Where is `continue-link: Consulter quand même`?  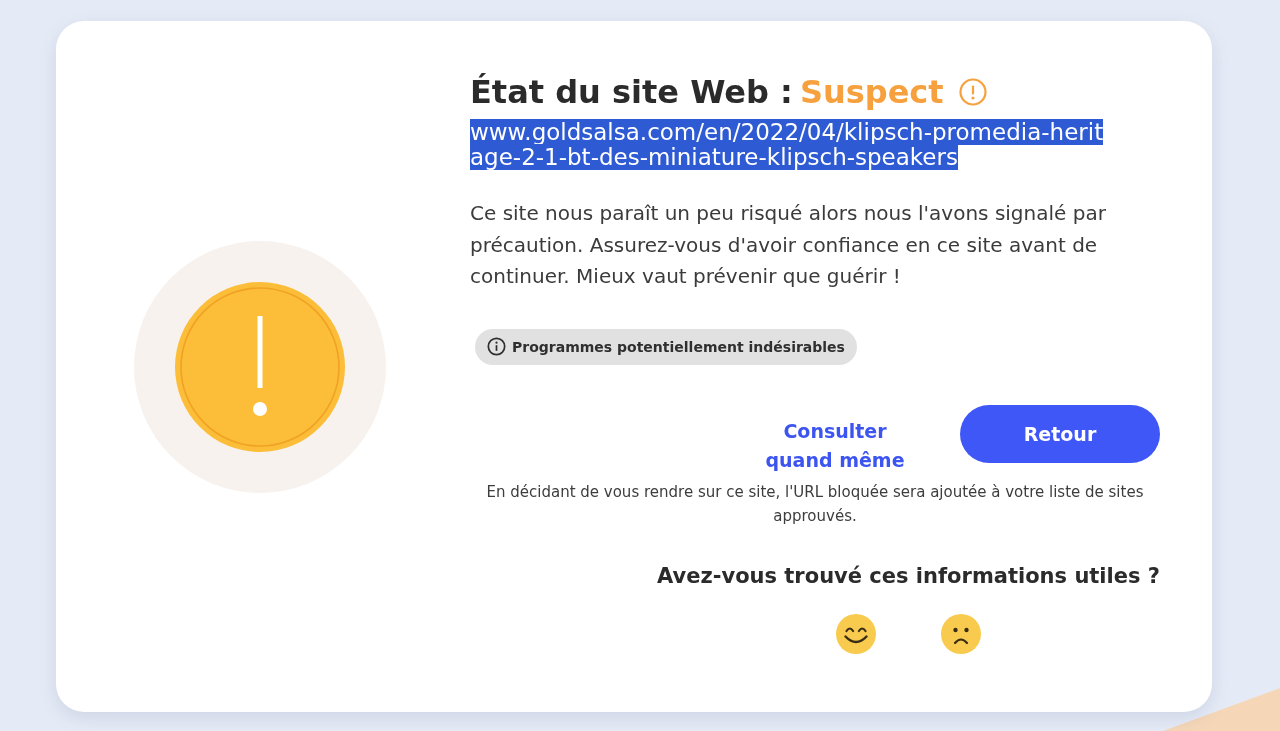 continue-link: Consulter quand même is located at coordinates (835, 445).